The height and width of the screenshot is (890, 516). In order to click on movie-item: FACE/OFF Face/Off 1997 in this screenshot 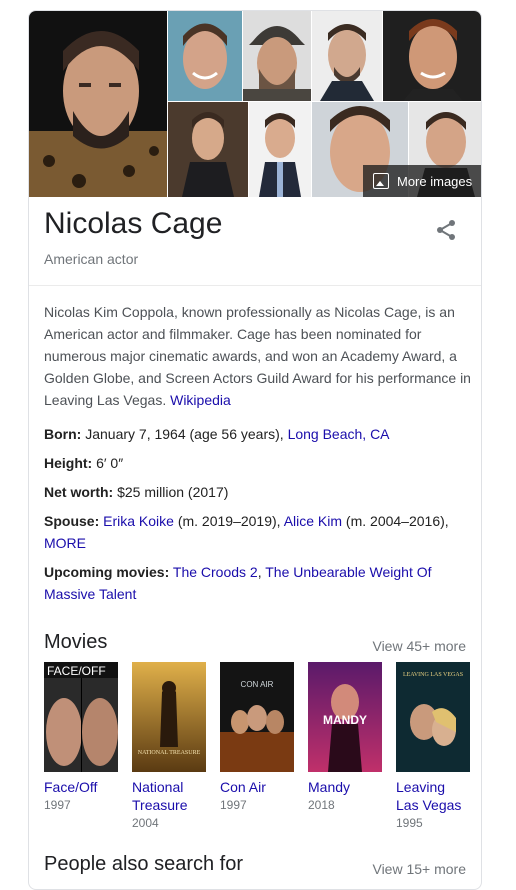, I will do `click(81, 737)`.